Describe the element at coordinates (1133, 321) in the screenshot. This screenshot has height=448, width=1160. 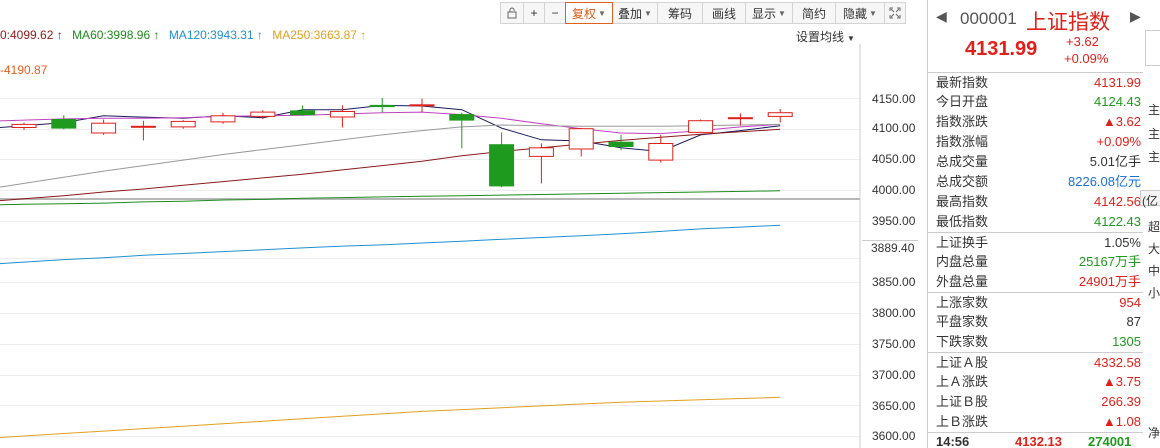
I see `stat-value: 87` at that location.